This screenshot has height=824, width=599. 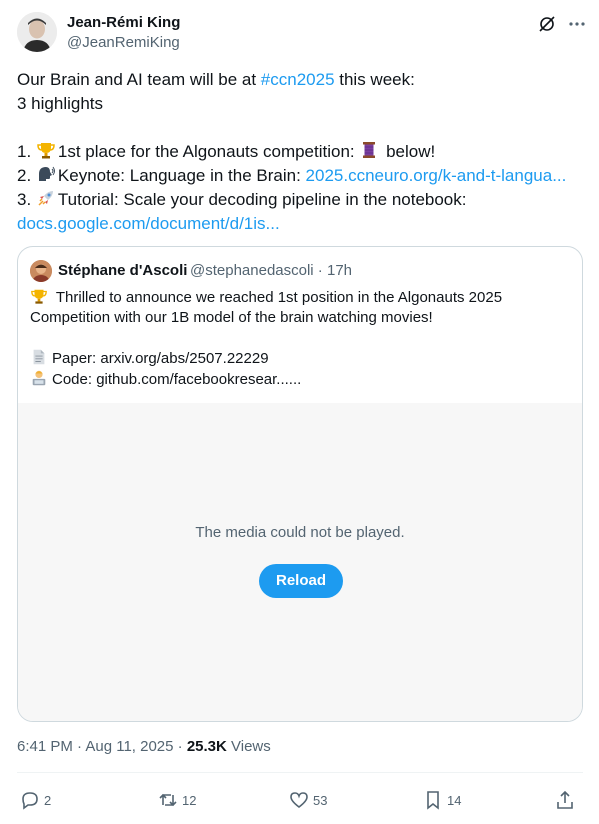 I want to click on views-label: Views, so click(x=248, y=746).